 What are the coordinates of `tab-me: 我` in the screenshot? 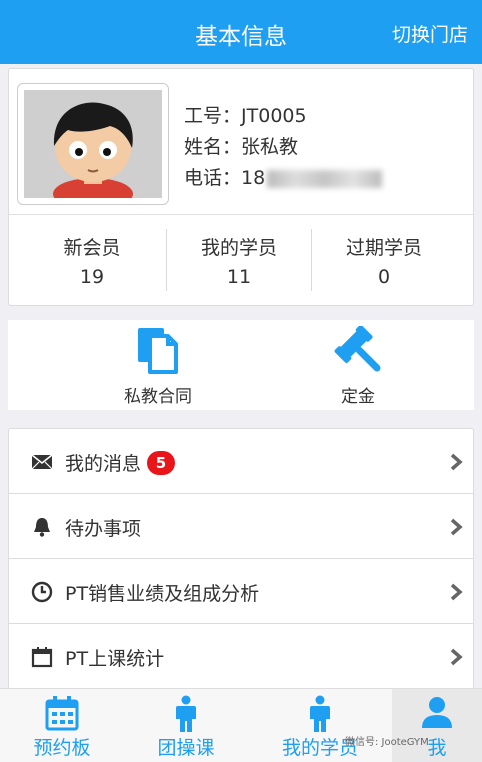 It's located at (437, 725).